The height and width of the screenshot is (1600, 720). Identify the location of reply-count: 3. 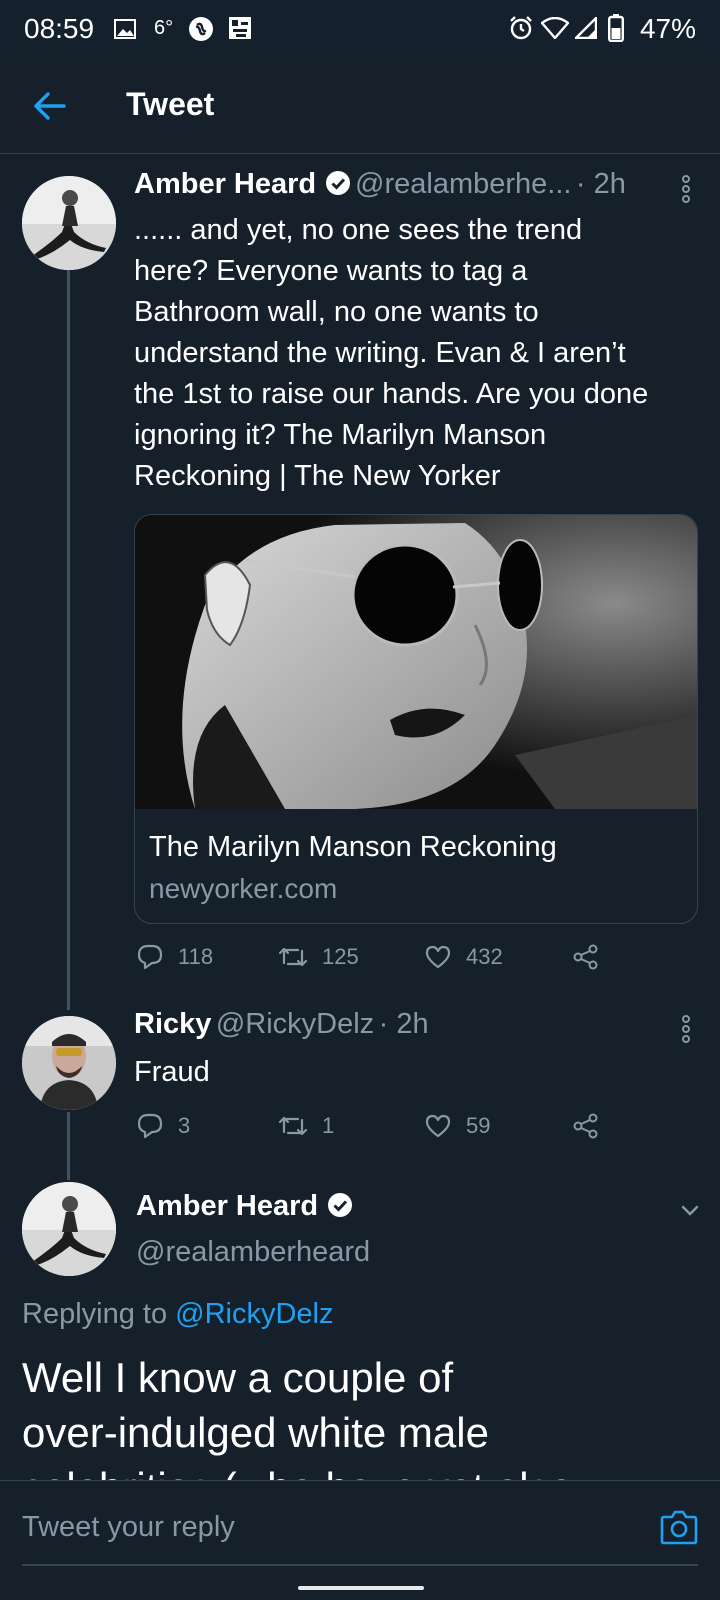
(184, 1125).